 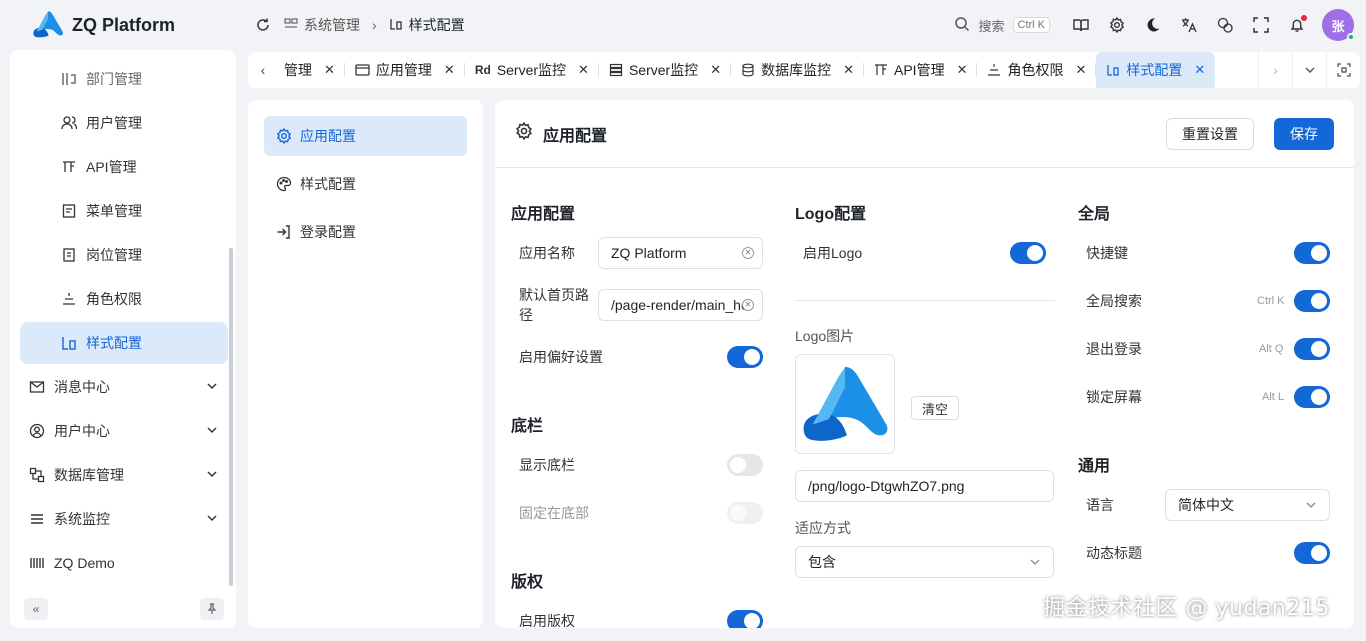 I want to click on sidebar-item-style-config: 样式配置, so click(x=124, y=343).